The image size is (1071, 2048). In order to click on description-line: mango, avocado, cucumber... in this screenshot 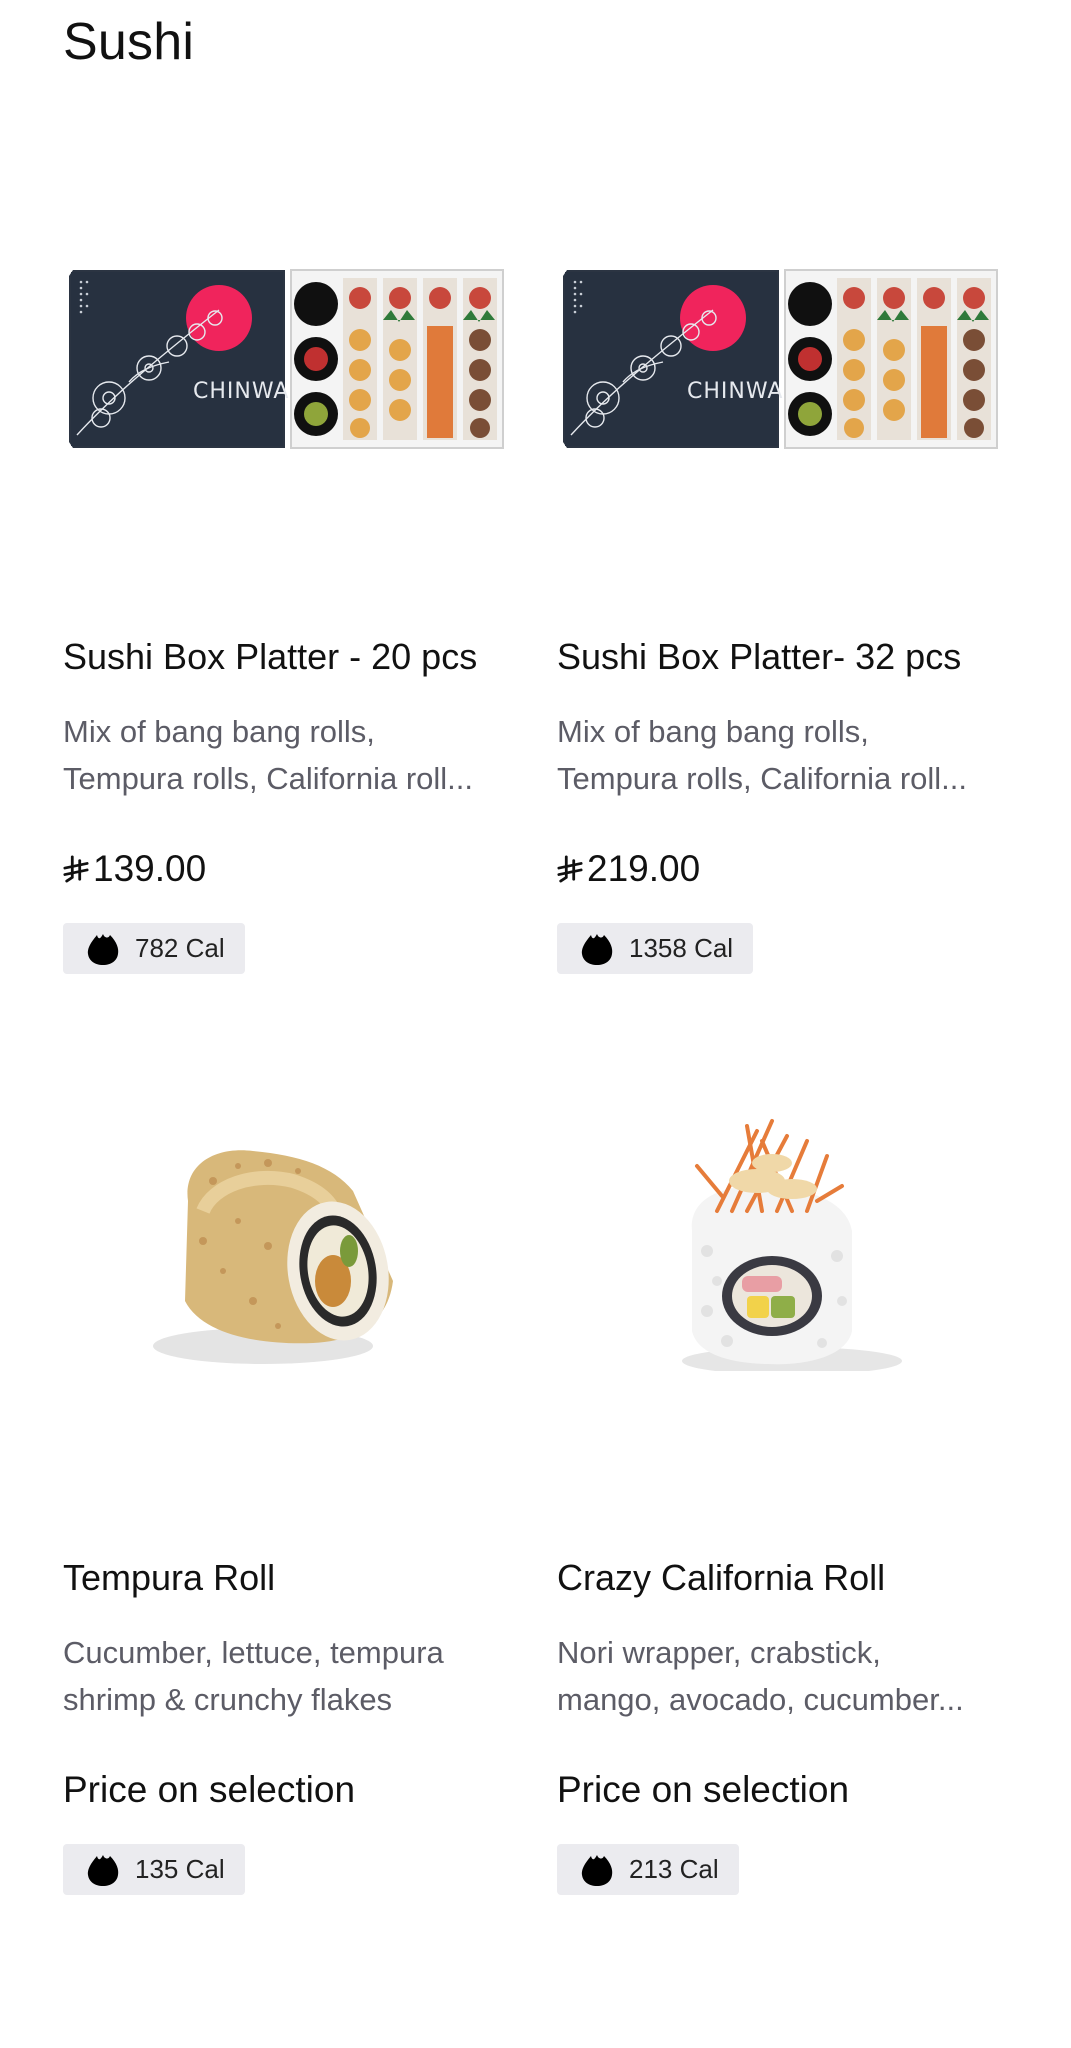, I will do `click(760, 1699)`.